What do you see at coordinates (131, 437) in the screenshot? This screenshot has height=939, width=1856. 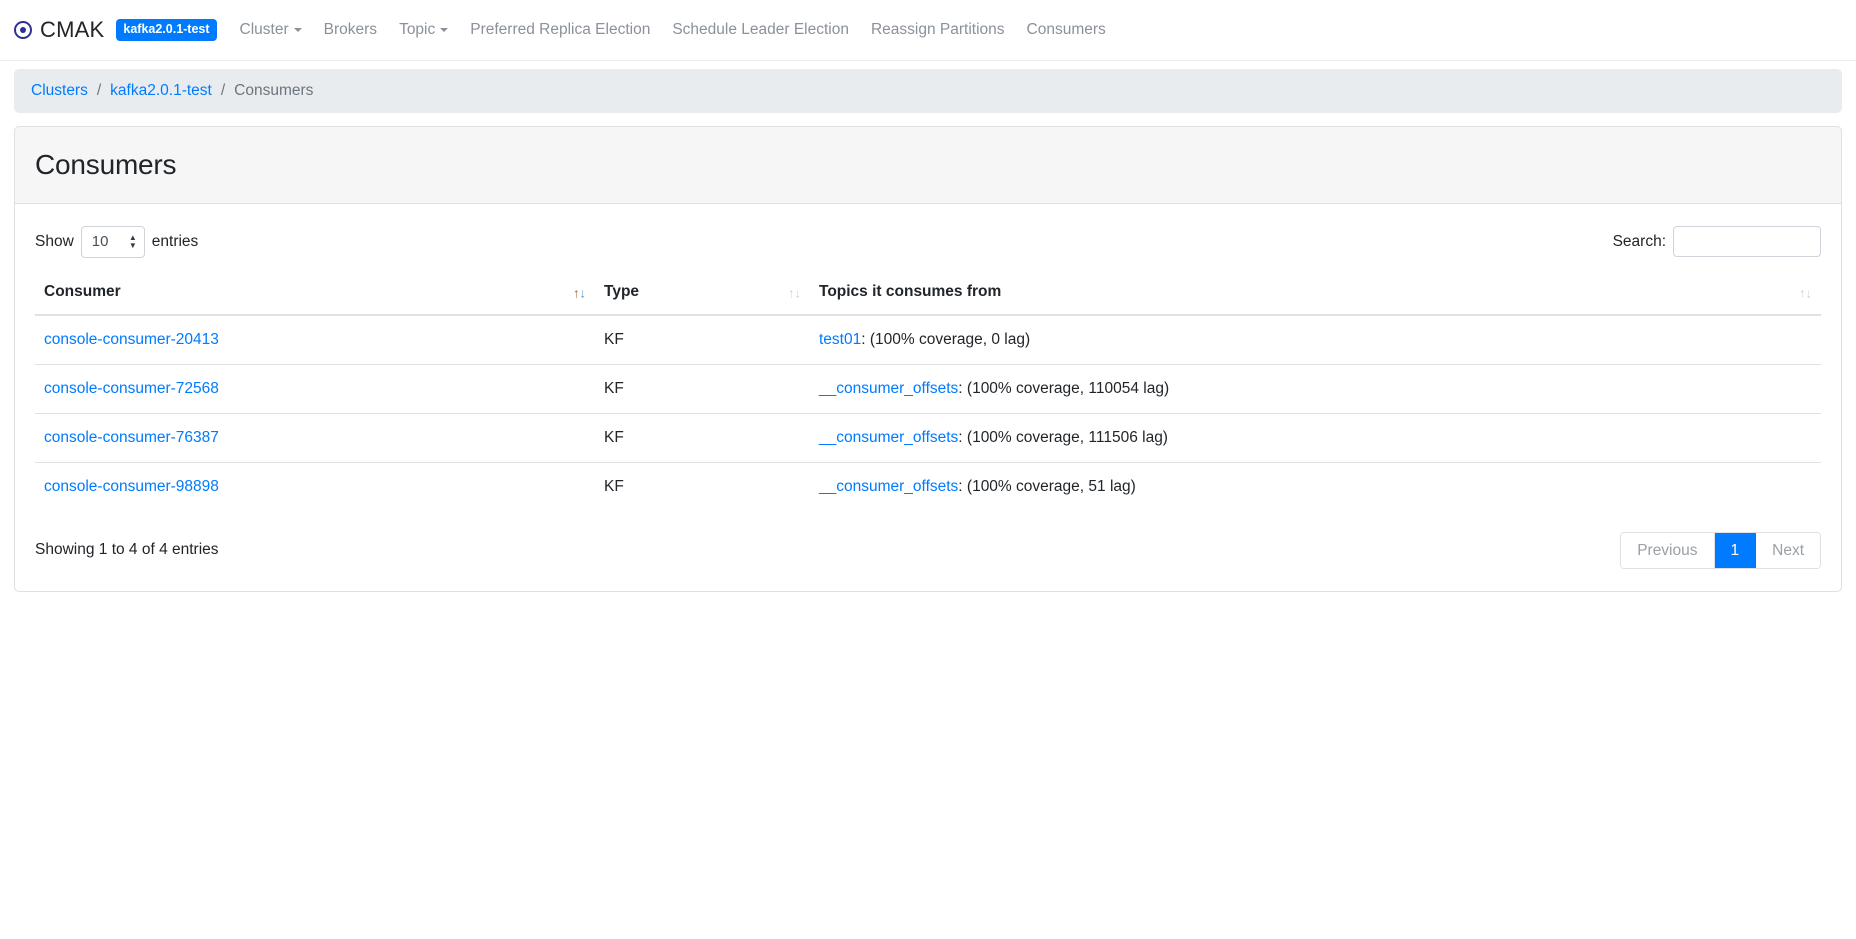 I see `consumer-link: console-consumer-76387` at bounding box center [131, 437].